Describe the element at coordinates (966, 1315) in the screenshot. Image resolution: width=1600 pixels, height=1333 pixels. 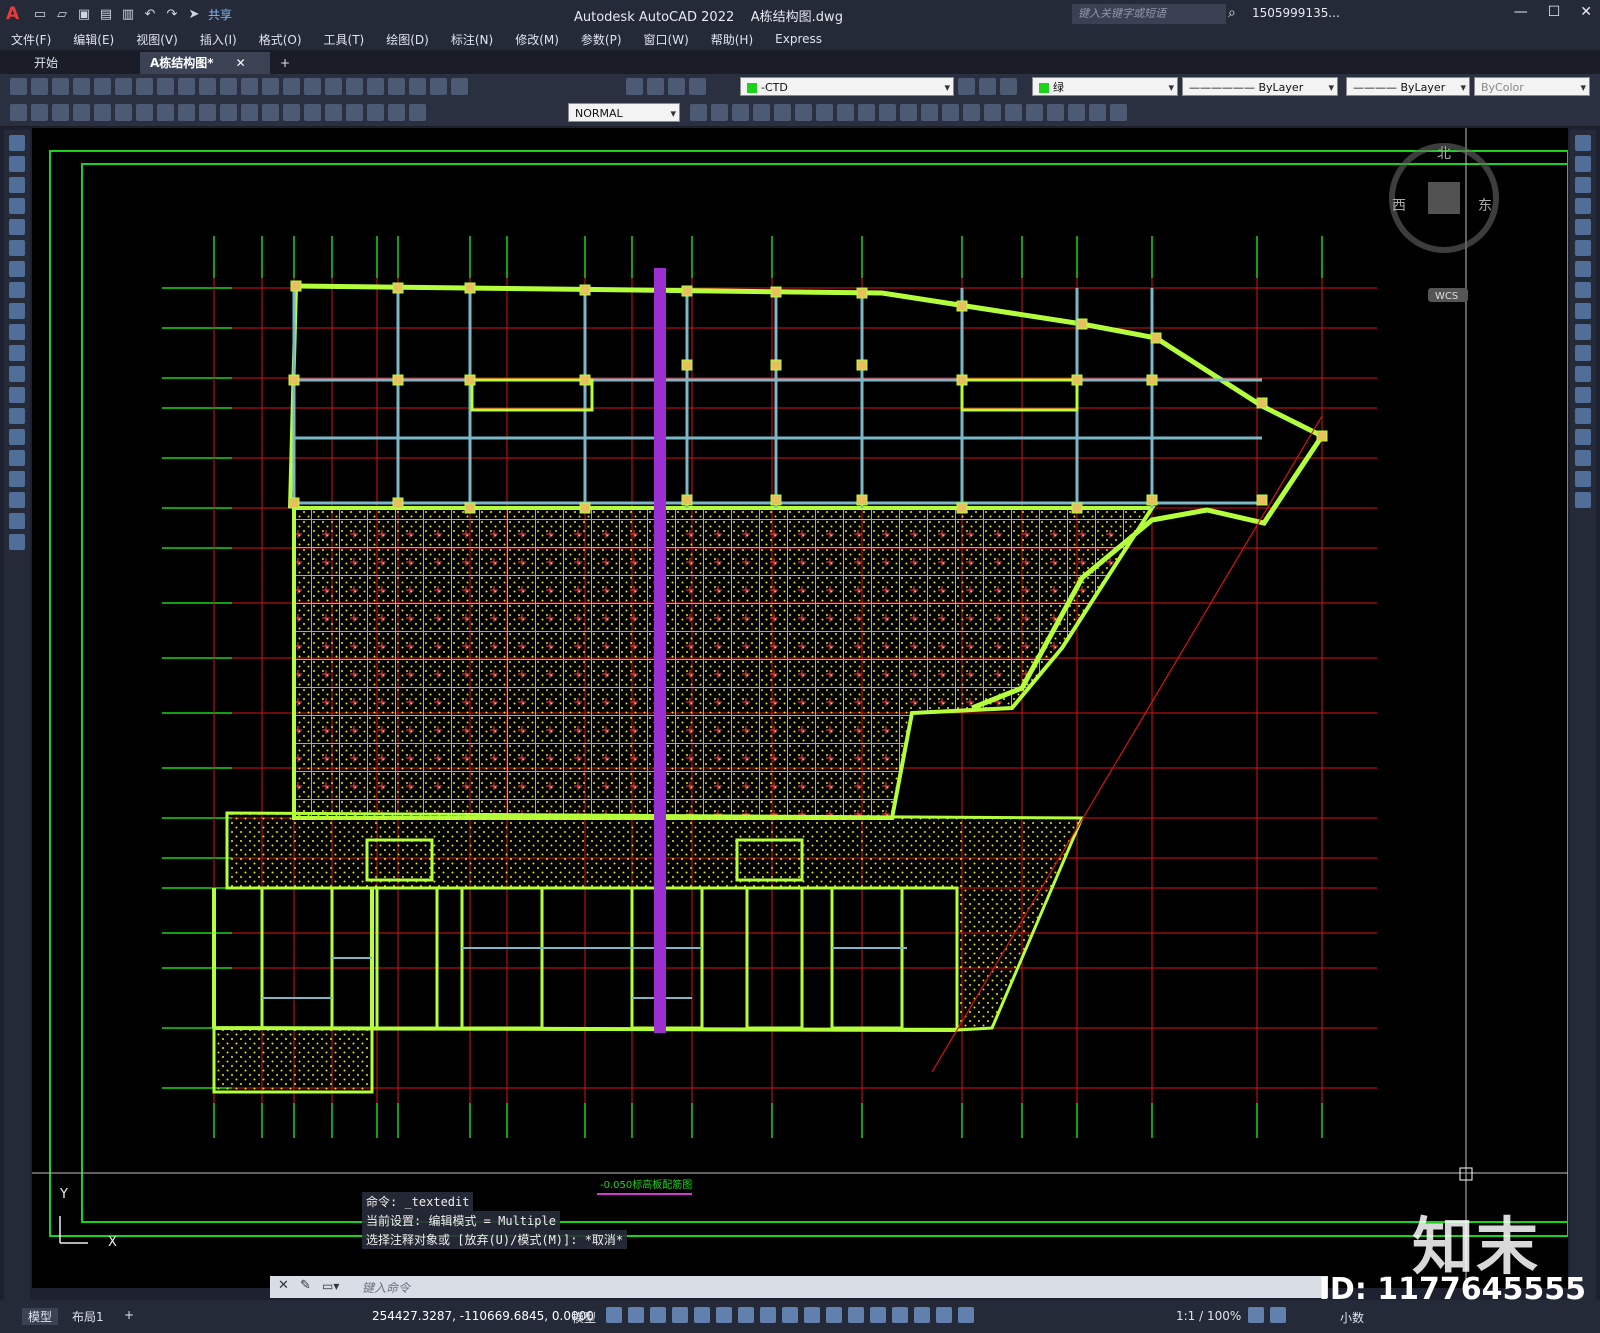
I see `auto-scale-icon` at that location.